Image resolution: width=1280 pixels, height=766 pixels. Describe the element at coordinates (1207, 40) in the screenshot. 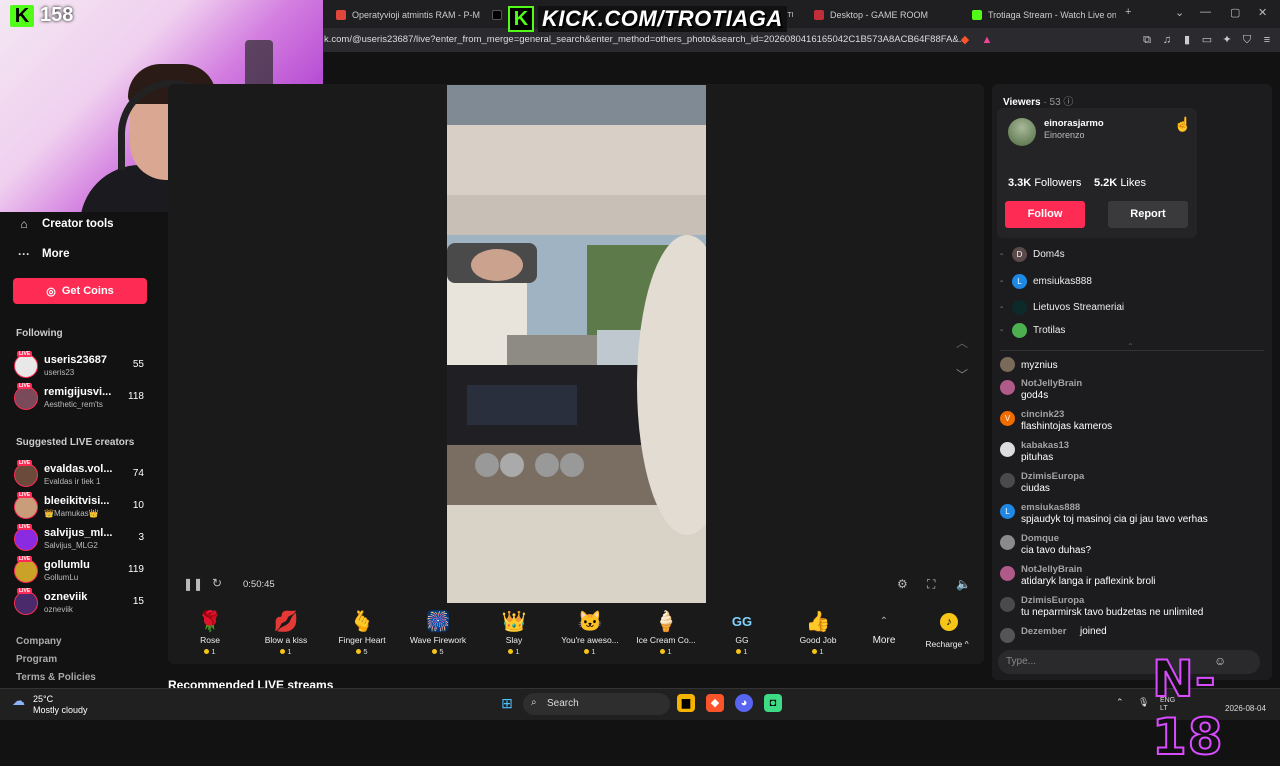

I see `wallet-icon: ▭` at that location.